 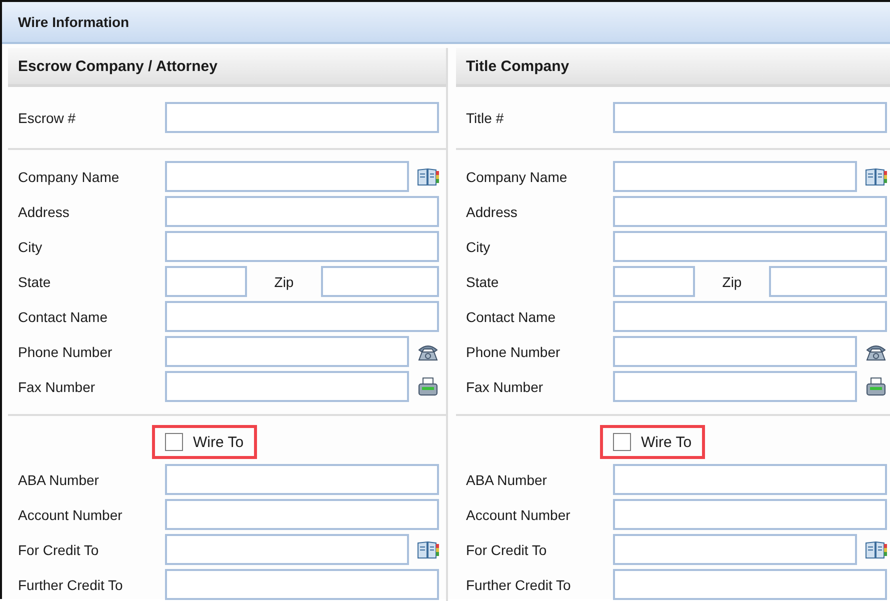 What do you see at coordinates (518, 66) in the screenshot?
I see `section-title: Title Company` at bounding box center [518, 66].